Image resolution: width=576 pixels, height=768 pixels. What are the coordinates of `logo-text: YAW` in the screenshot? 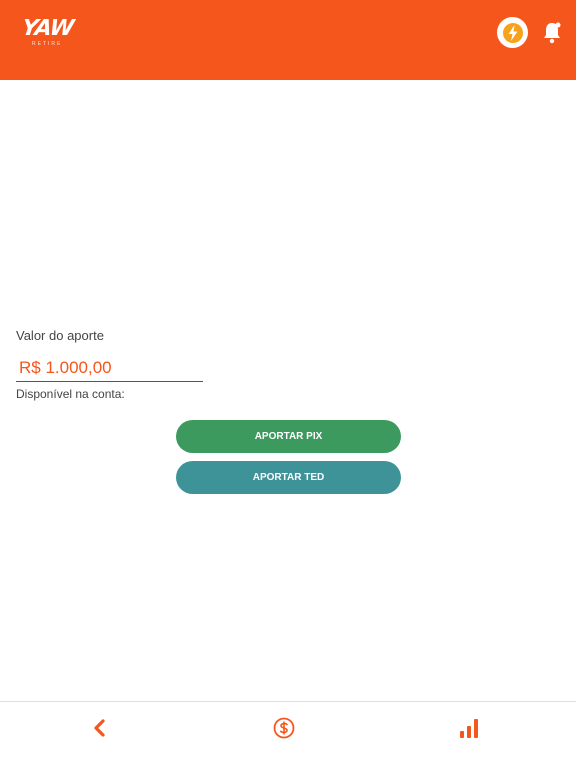 It's located at (47, 28).